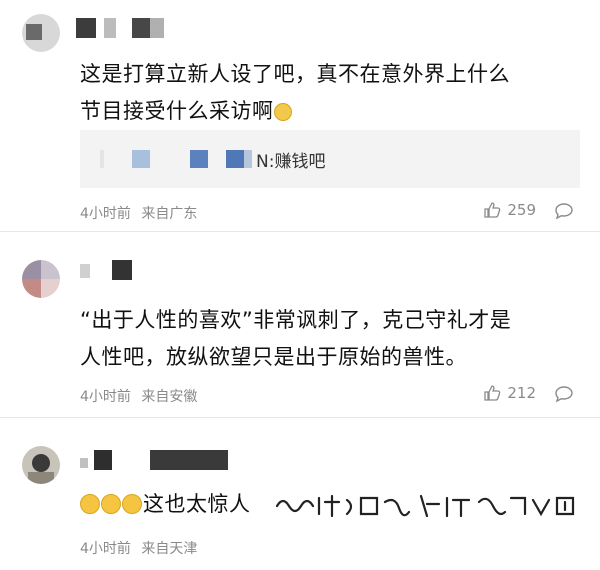 This screenshot has height=570, width=600. What do you see at coordinates (138, 213) in the screenshot?
I see `comment-meta: 4小时前 来自广东` at bounding box center [138, 213].